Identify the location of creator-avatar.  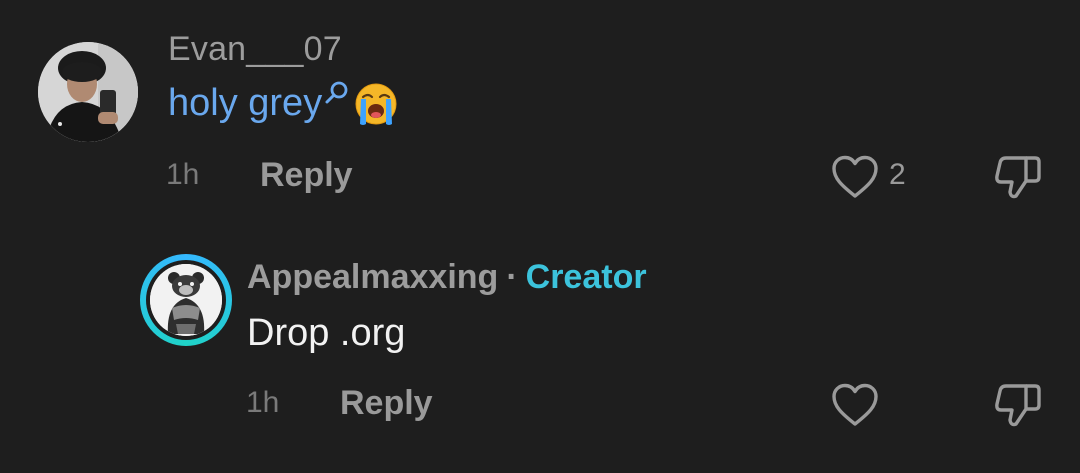
(186, 300).